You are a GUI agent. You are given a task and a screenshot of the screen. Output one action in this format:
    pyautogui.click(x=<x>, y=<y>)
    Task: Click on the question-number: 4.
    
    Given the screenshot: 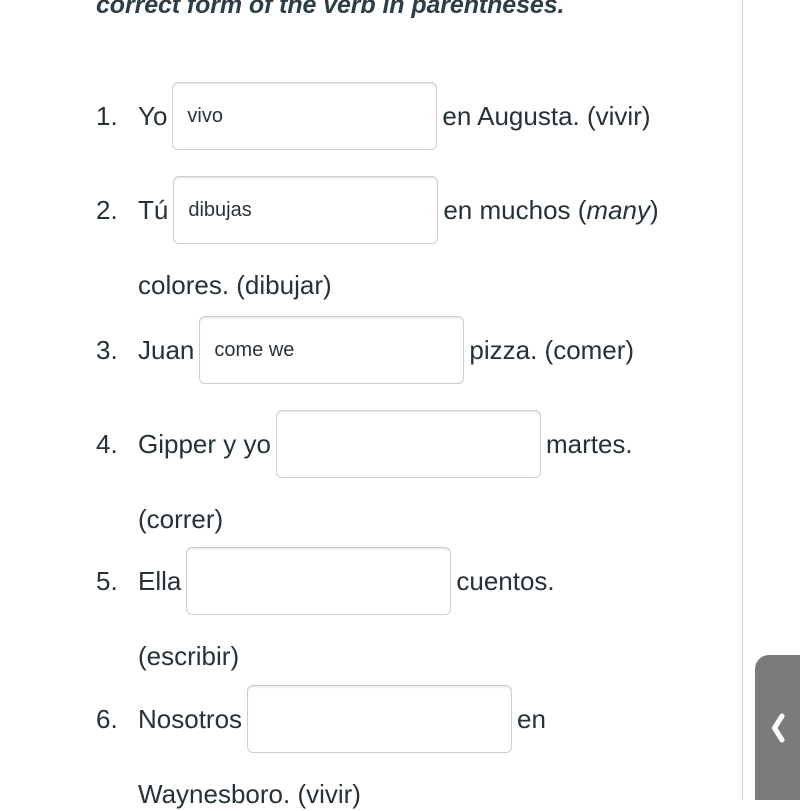 What is the action you would take?
    pyautogui.click(x=107, y=444)
    